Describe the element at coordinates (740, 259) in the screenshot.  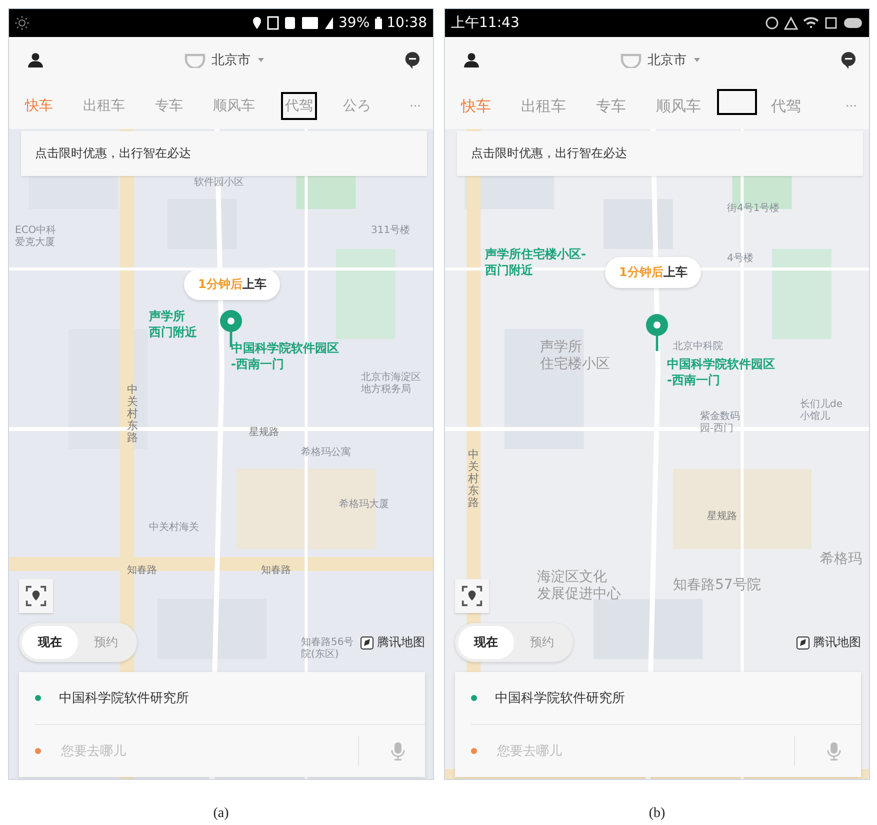
I see `map-label: 4号楼` at that location.